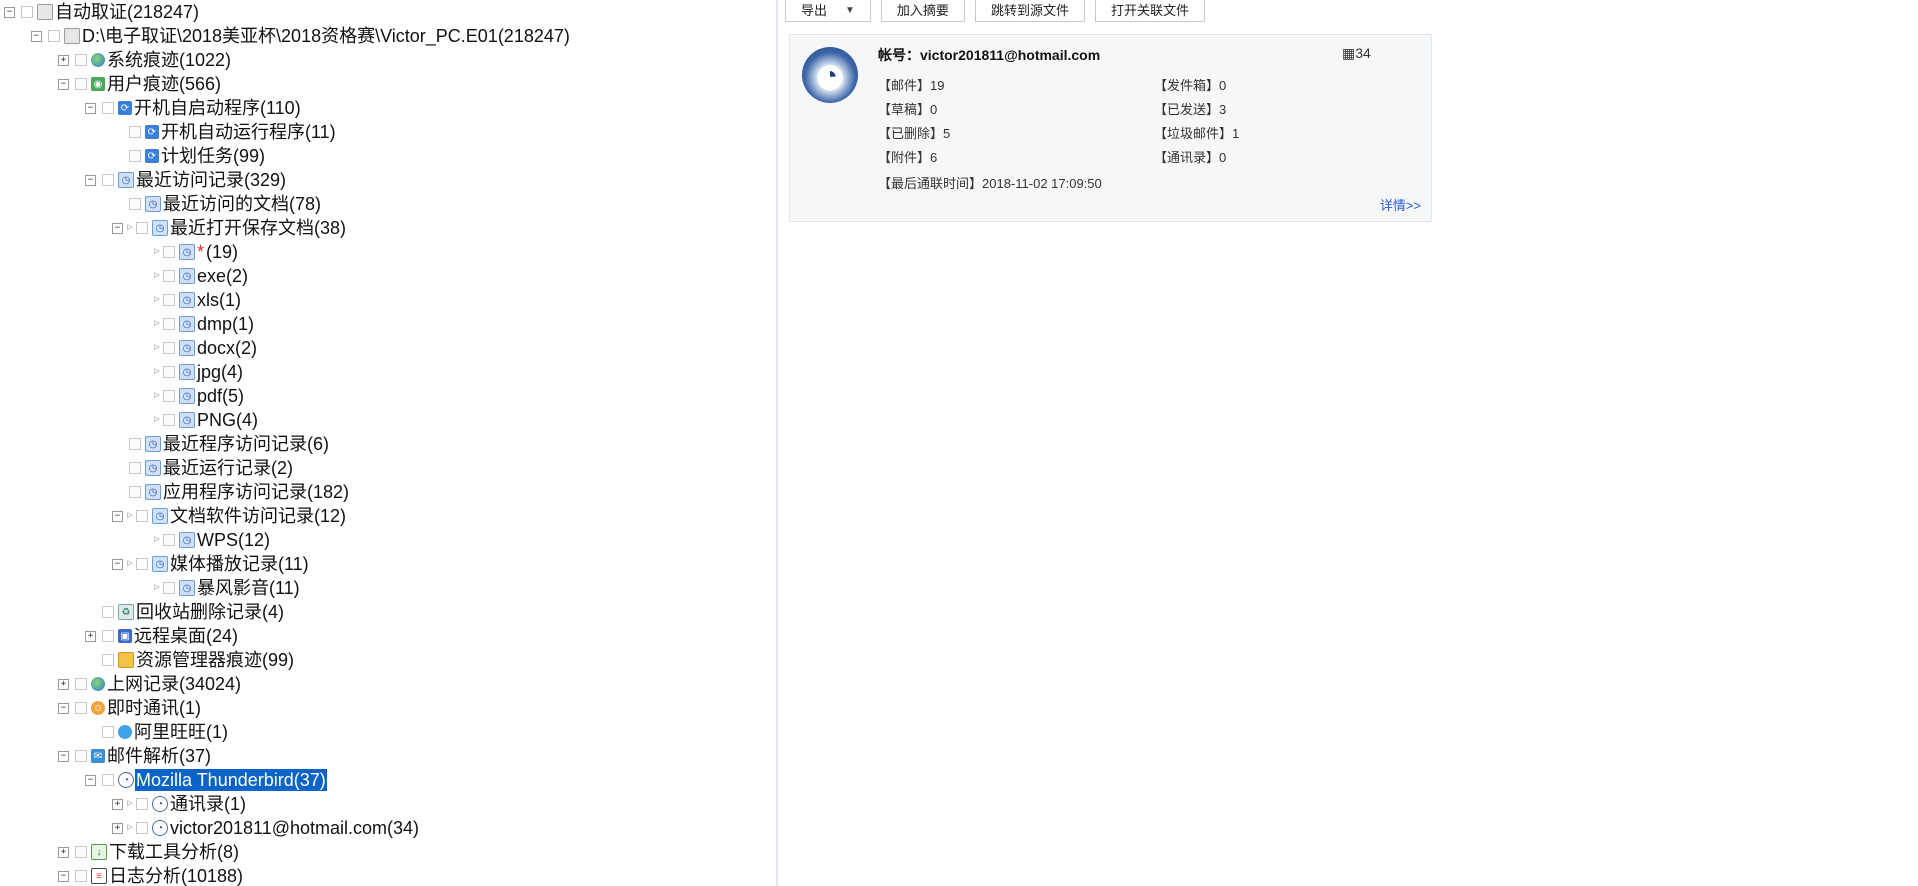 The width and height of the screenshot is (1918, 886). What do you see at coordinates (219, 300) in the screenshot?
I see `tree-node-label: xls(1)` at bounding box center [219, 300].